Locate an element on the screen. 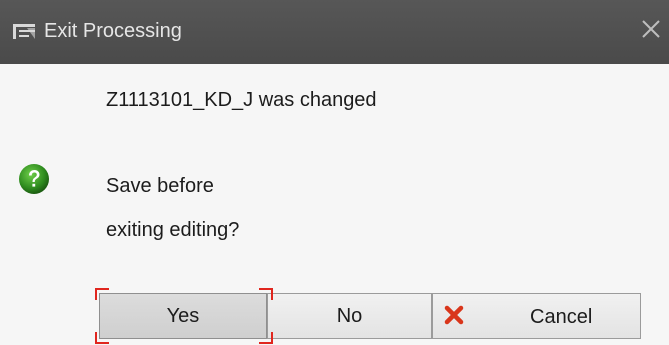  close-icon is located at coordinates (651, 29).